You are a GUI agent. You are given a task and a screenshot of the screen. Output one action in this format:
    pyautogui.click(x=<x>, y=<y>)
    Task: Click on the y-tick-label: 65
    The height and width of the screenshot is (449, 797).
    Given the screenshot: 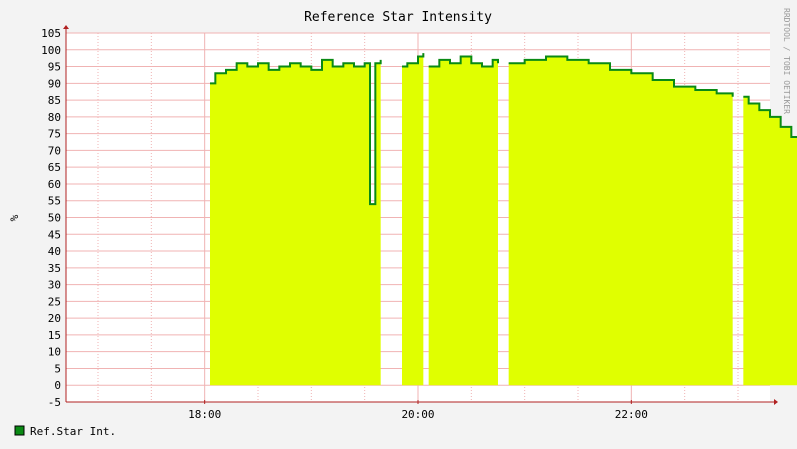 What is the action you would take?
    pyautogui.click(x=54, y=167)
    